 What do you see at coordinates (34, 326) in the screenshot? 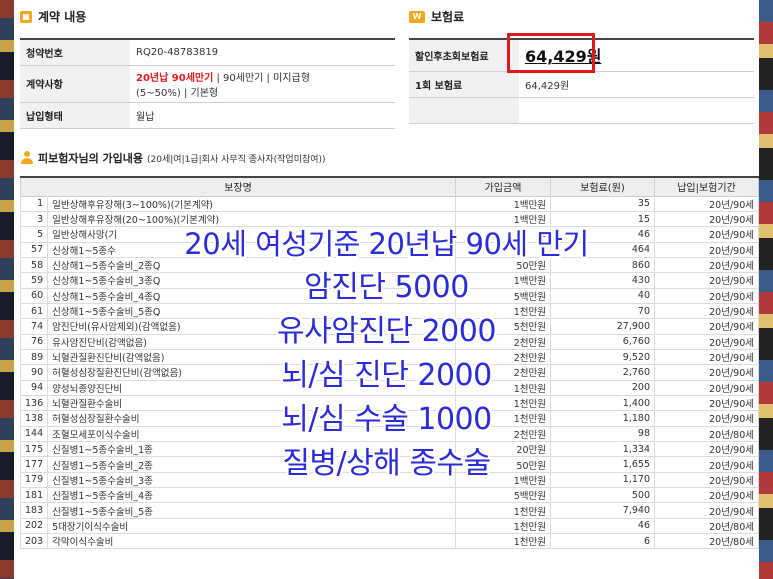
I see `coverage-code: 74` at bounding box center [34, 326].